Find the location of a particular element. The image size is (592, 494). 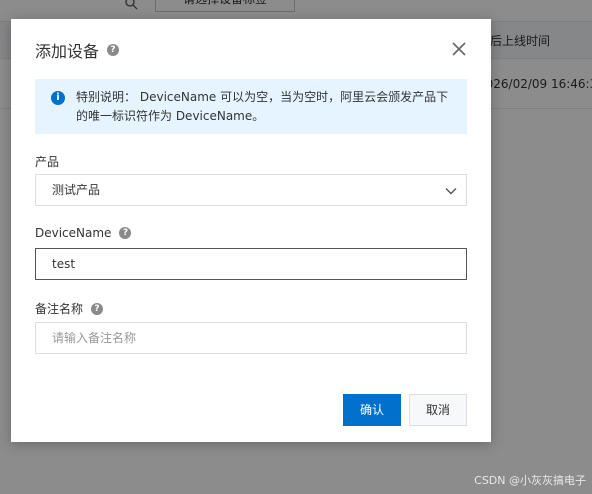

chevron-down-icon is located at coordinates (451, 191).